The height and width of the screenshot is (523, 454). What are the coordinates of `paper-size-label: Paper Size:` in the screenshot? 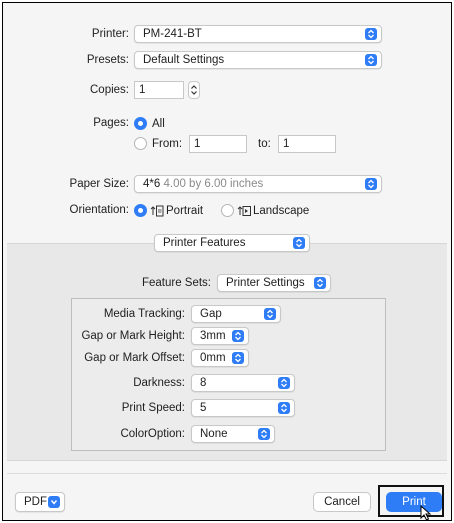 It's located at (99, 184).